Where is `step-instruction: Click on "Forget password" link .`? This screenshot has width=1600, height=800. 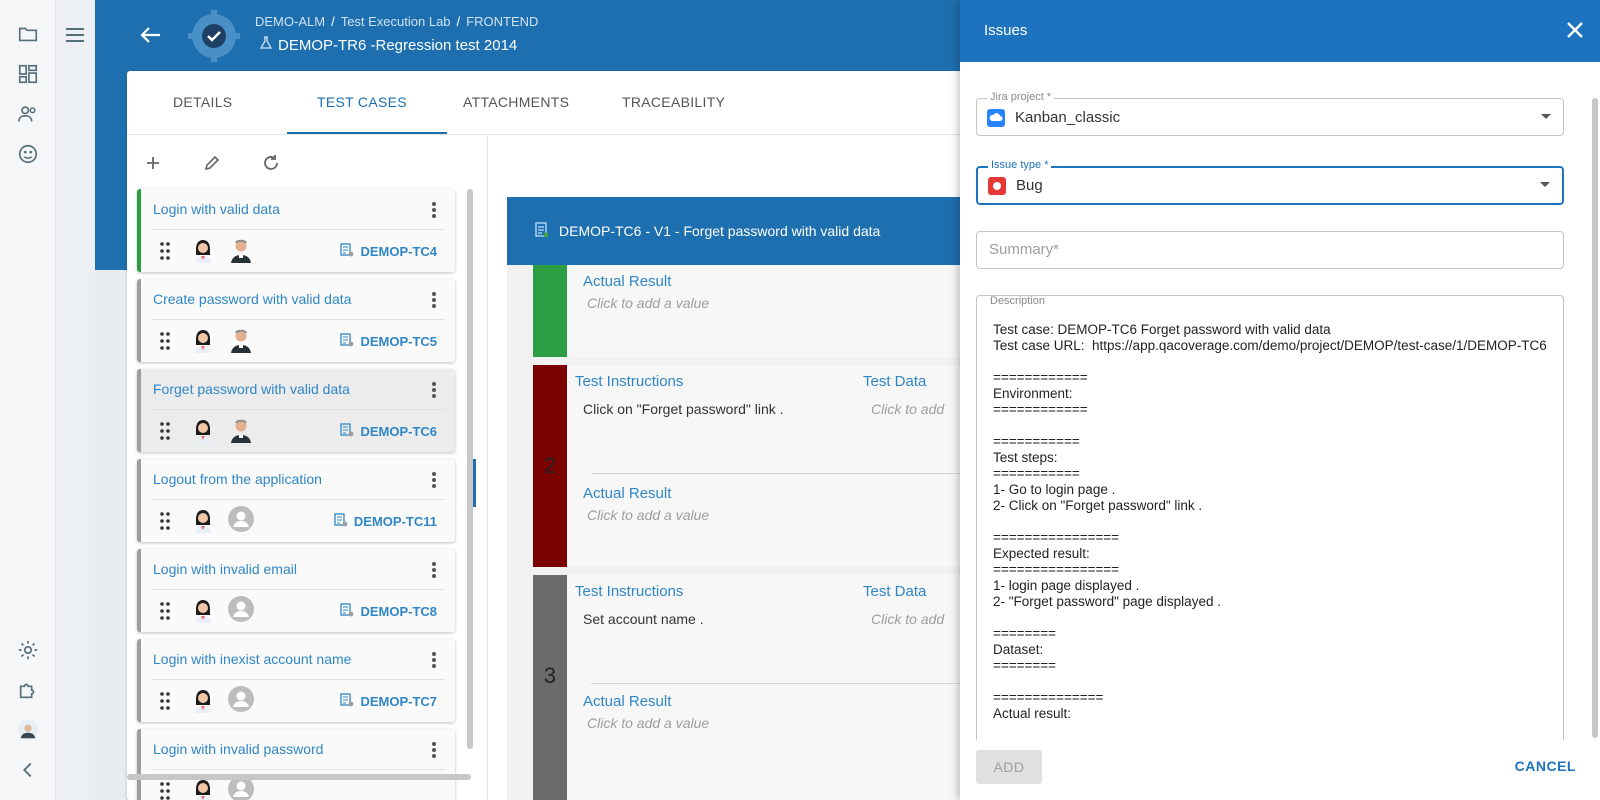 step-instruction: Click on "Forget password" link . is located at coordinates (683, 409).